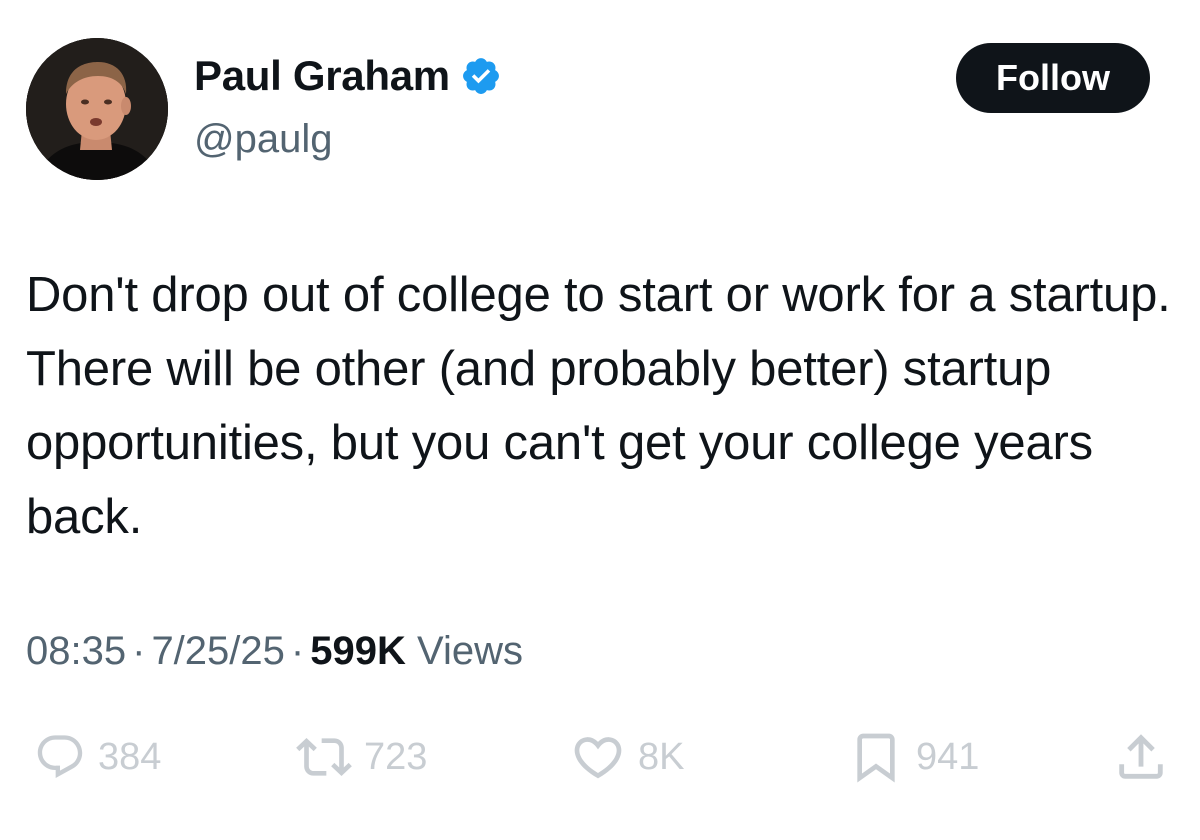 The width and height of the screenshot is (1200, 840). I want to click on tweet-time: 08:35, so click(76, 651).